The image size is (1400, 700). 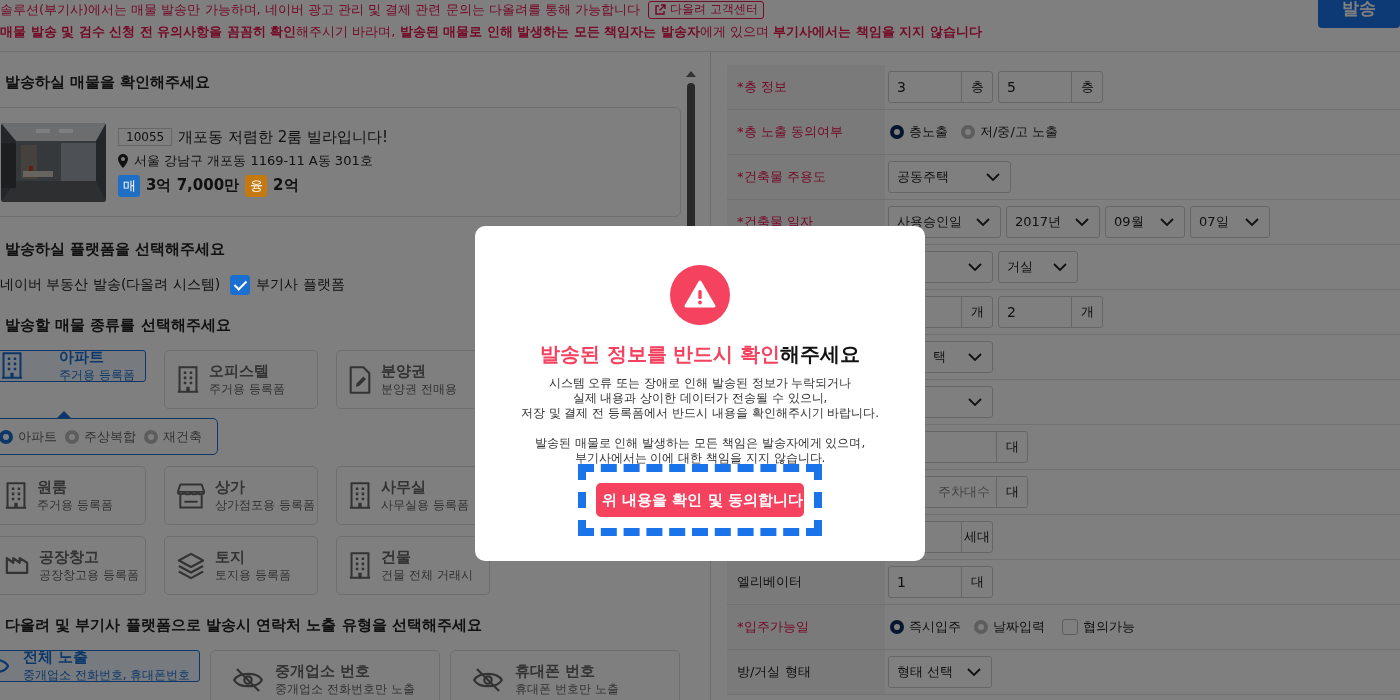 I want to click on property-type-caption: 사무실용 등록폼, so click(x=425, y=505).